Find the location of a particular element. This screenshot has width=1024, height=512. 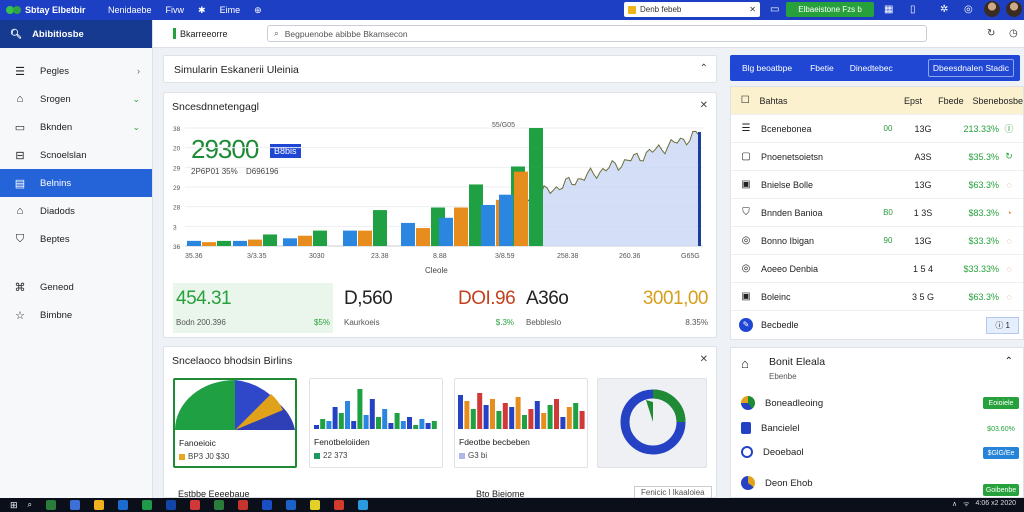

mini-card-1: Fenotbeloiiden 22 373 is located at coordinates (376, 423).